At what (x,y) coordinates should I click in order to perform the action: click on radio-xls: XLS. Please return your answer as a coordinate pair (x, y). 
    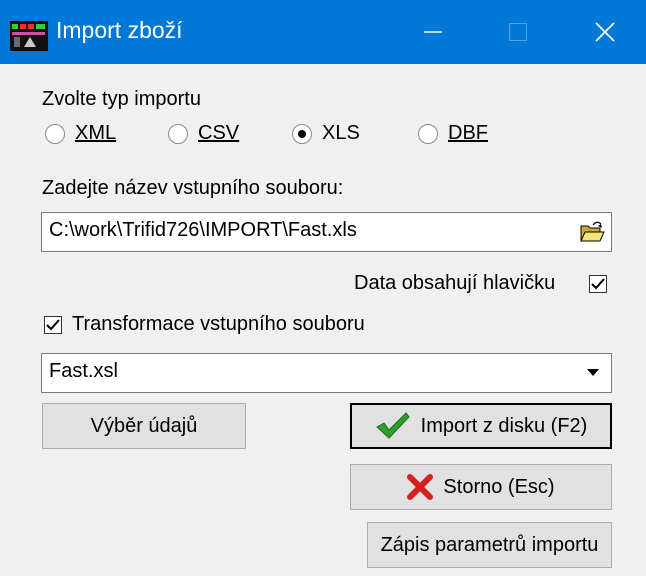
    Looking at the image, I should click on (326, 133).